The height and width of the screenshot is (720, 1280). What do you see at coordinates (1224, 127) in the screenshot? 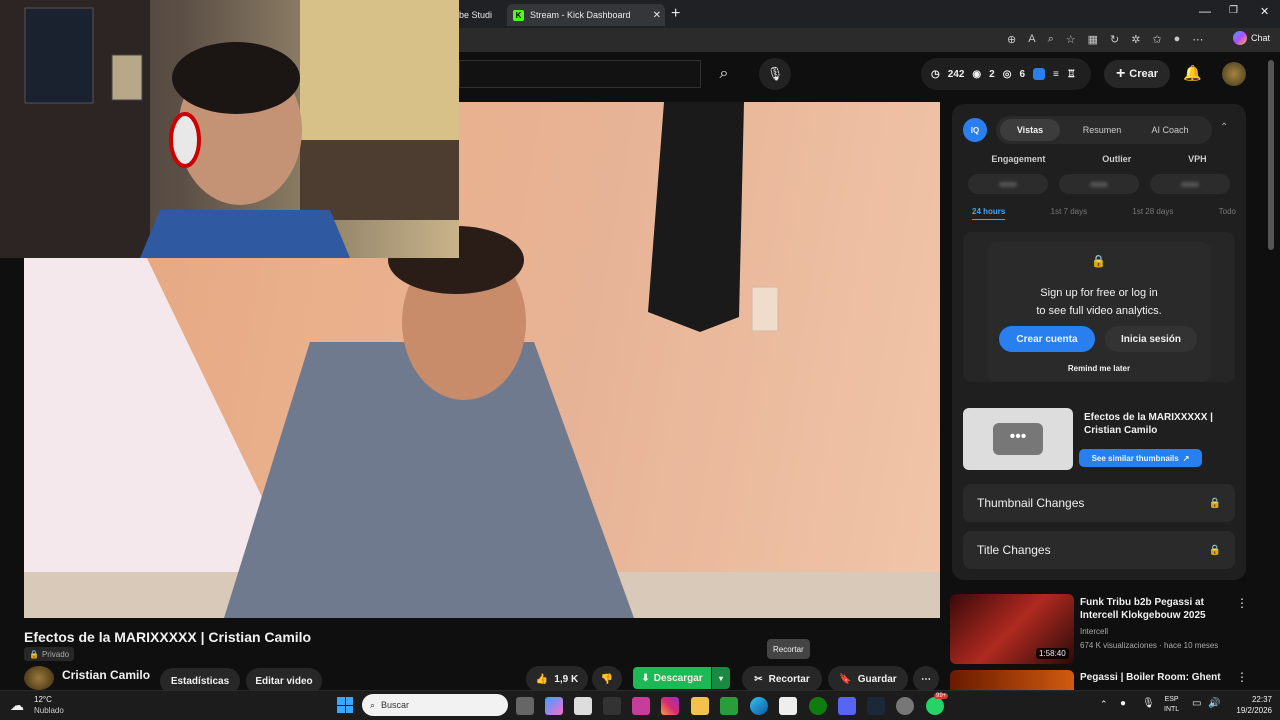
I see `collapse-icon: ⌃` at bounding box center [1224, 127].